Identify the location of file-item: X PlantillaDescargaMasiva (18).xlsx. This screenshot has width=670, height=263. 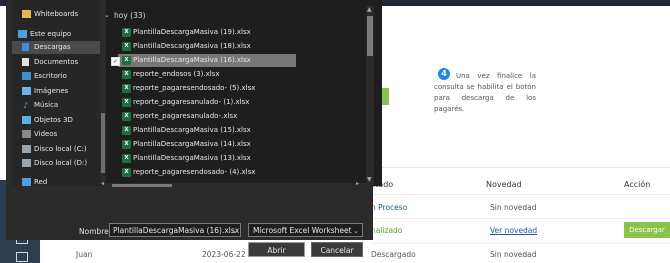
(208, 46).